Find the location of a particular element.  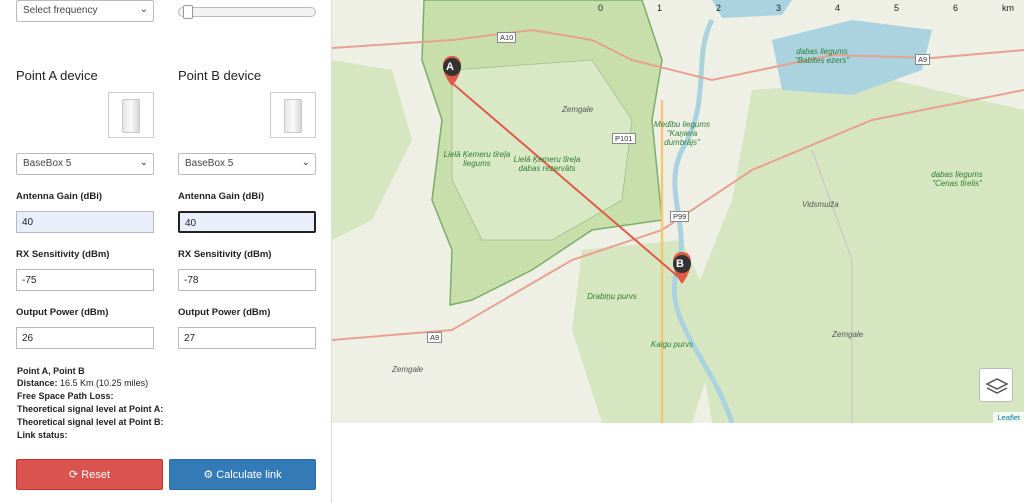

layers-control is located at coordinates (996, 385).